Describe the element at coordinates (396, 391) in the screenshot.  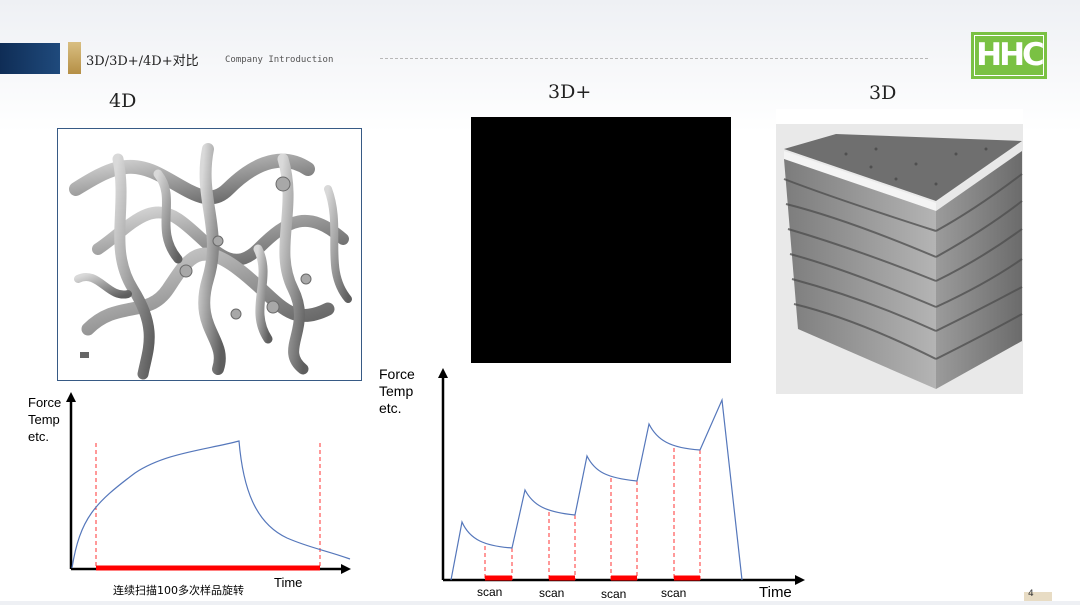
I see `chart-right-ylabel-line-2: Temp` at that location.